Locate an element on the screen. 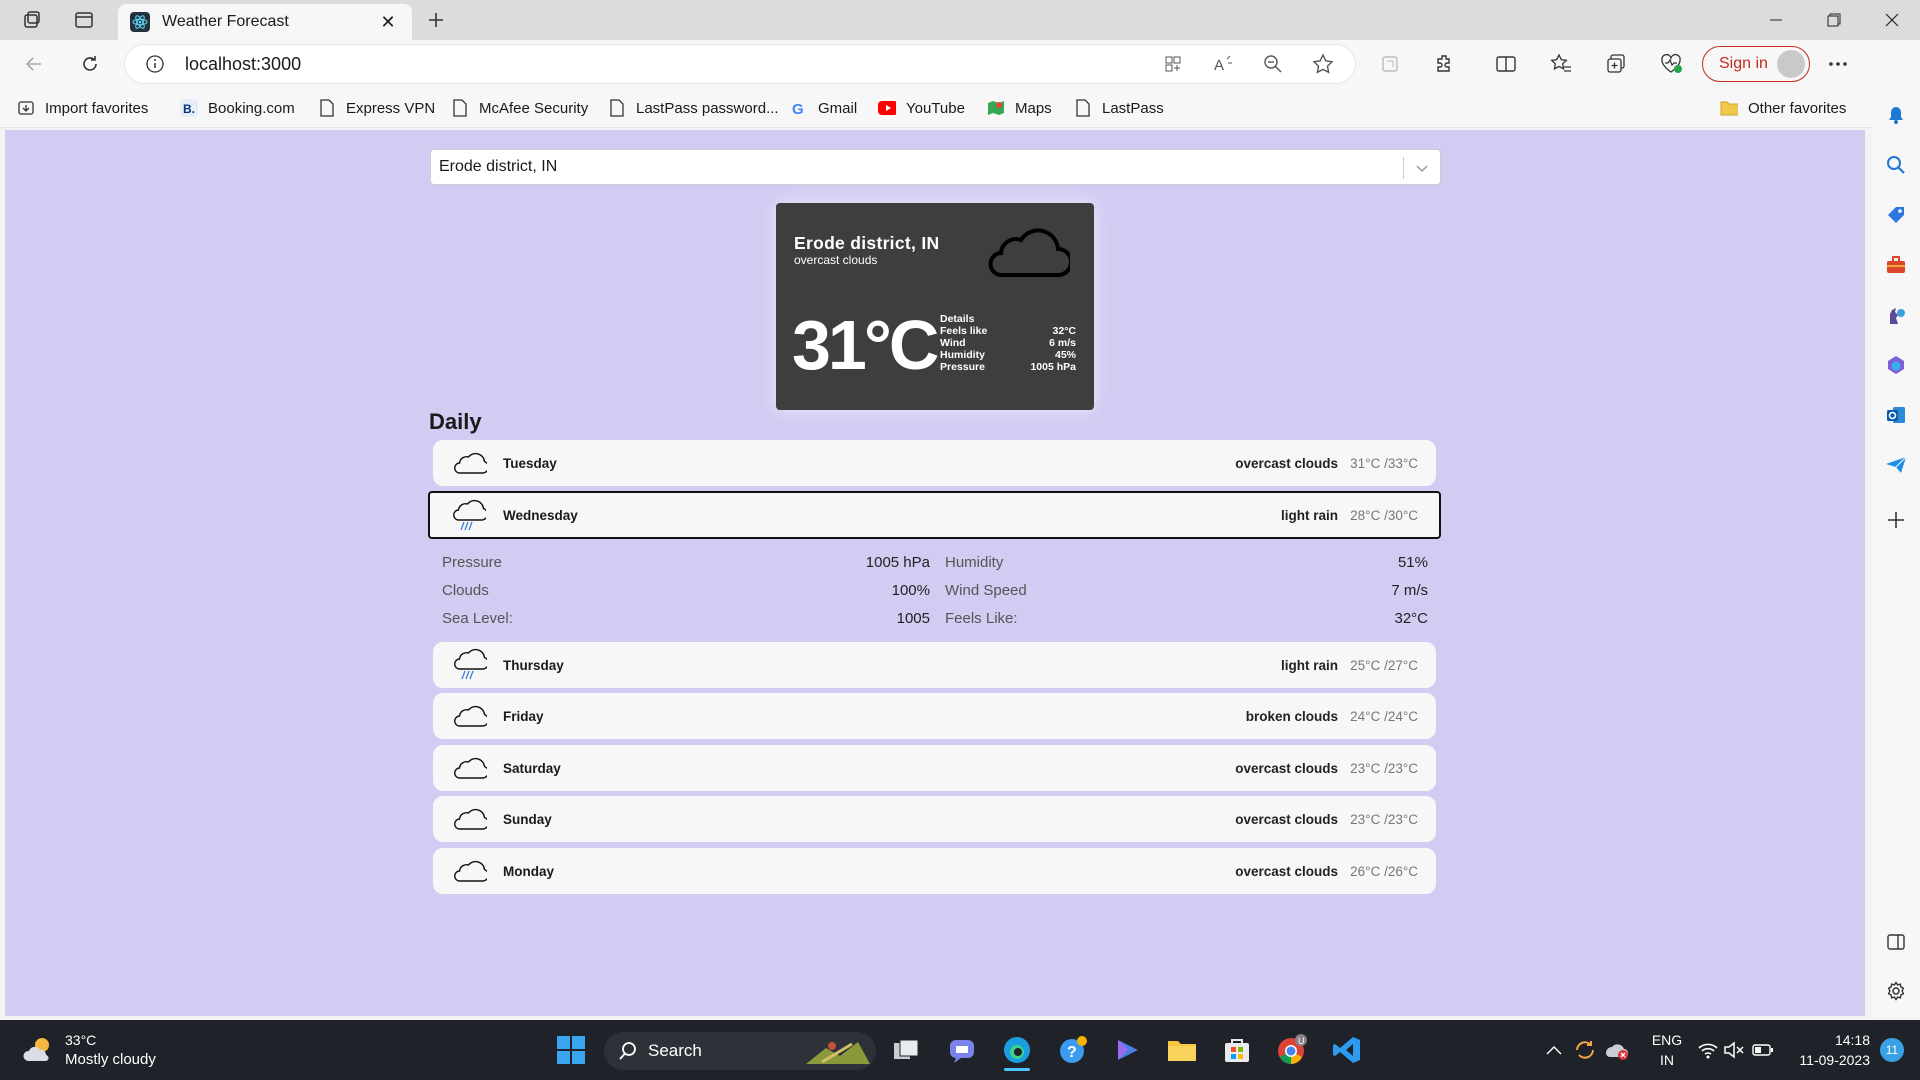 The height and width of the screenshot is (1080, 1920). day-name: Monday is located at coordinates (529, 871).